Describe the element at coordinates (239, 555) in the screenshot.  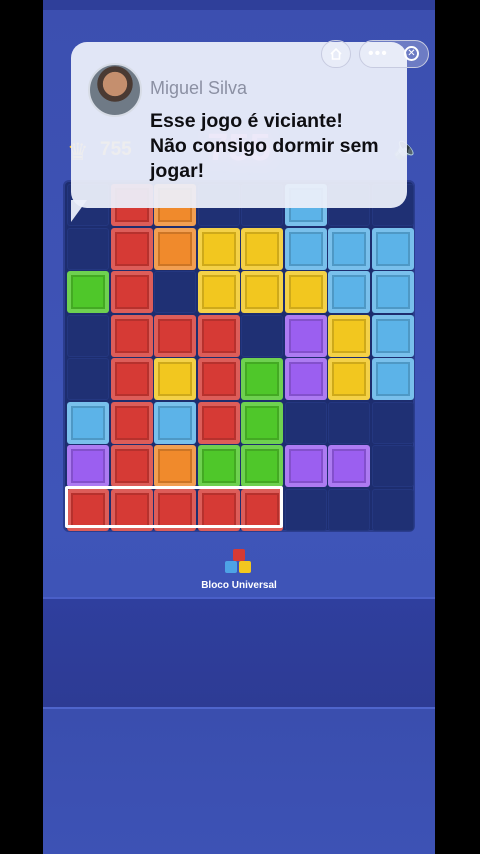
I see `logo-red-block` at that location.